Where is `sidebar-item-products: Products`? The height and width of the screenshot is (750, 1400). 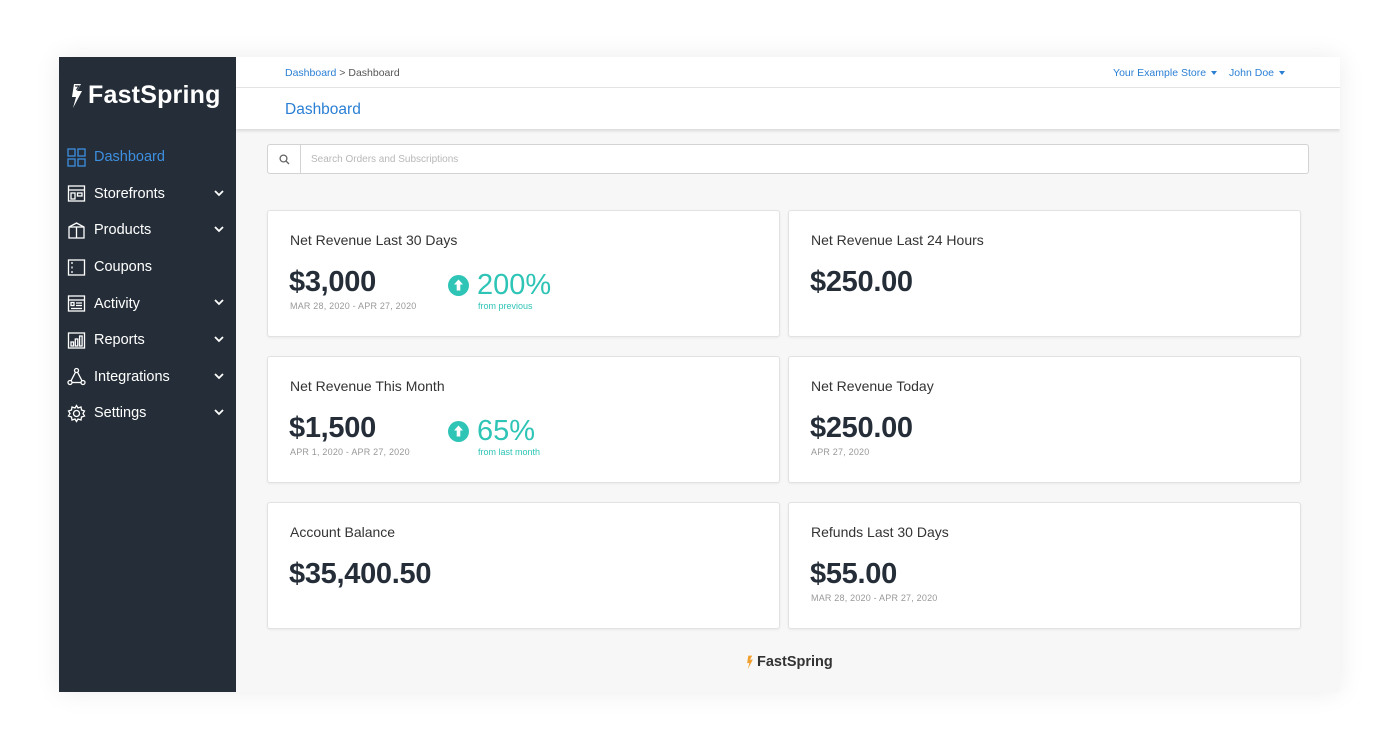
sidebar-item-products: Products is located at coordinates (147, 230).